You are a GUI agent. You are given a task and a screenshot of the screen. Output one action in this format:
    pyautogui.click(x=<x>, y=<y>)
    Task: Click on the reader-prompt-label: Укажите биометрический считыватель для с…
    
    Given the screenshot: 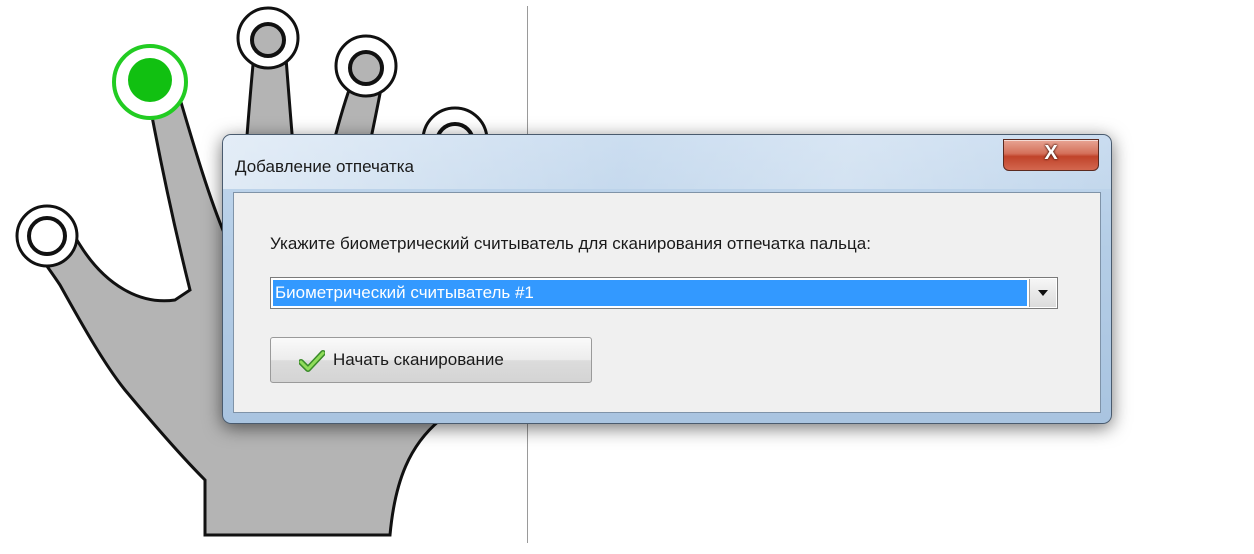 What is the action you would take?
    pyautogui.click(x=570, y=243)
    